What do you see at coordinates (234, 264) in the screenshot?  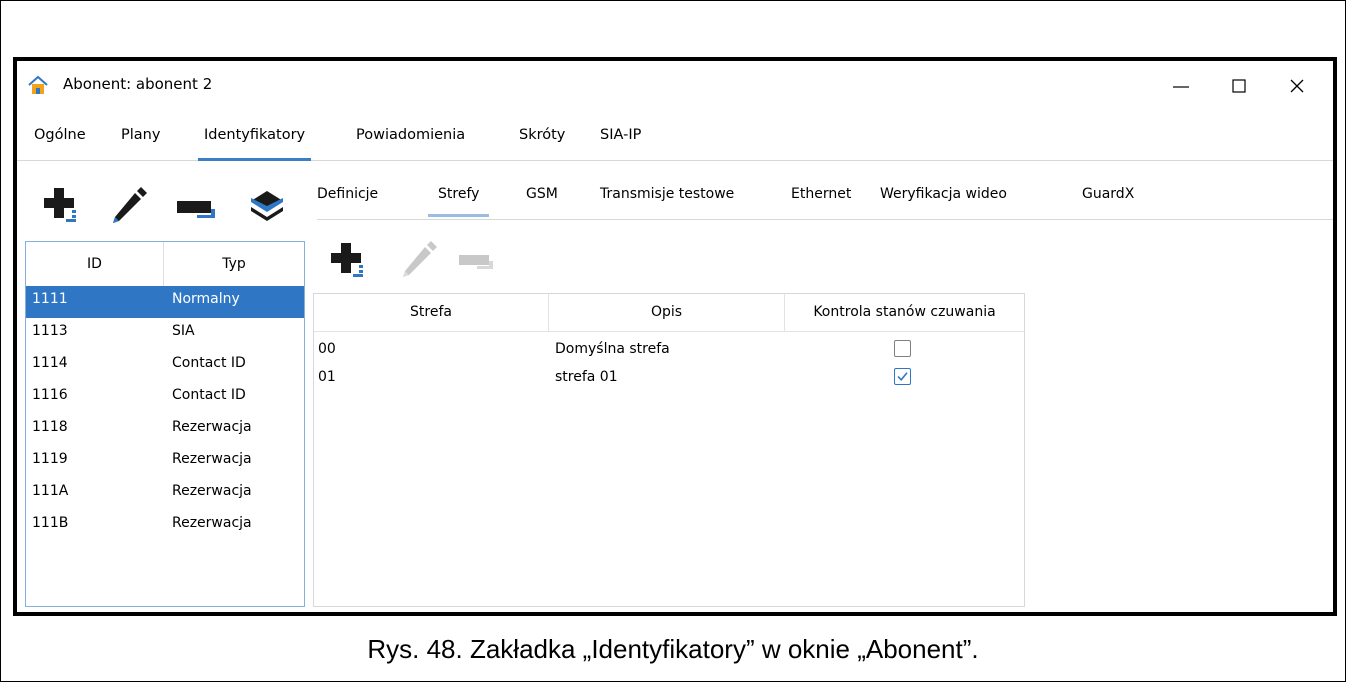 I see `column-header-type: Typ` at bounding box center [234, 264].